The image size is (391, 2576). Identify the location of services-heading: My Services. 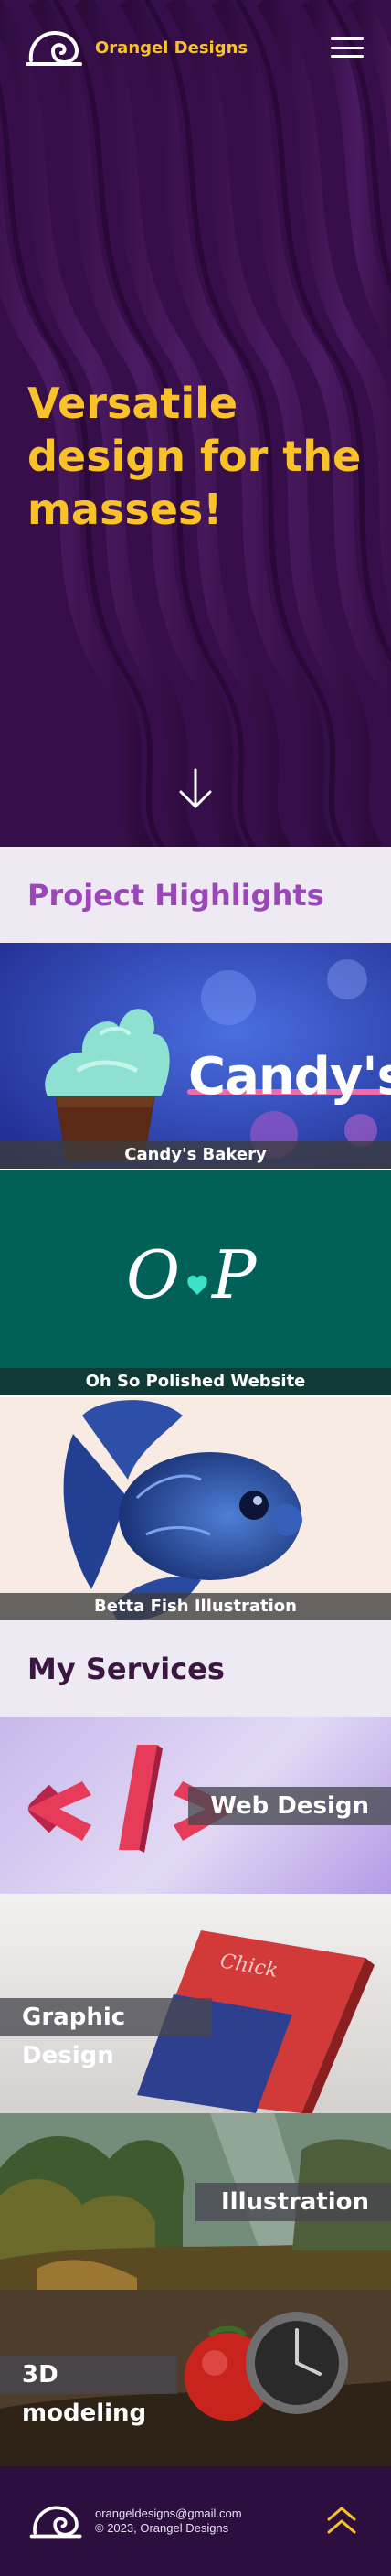
(195, 1668).